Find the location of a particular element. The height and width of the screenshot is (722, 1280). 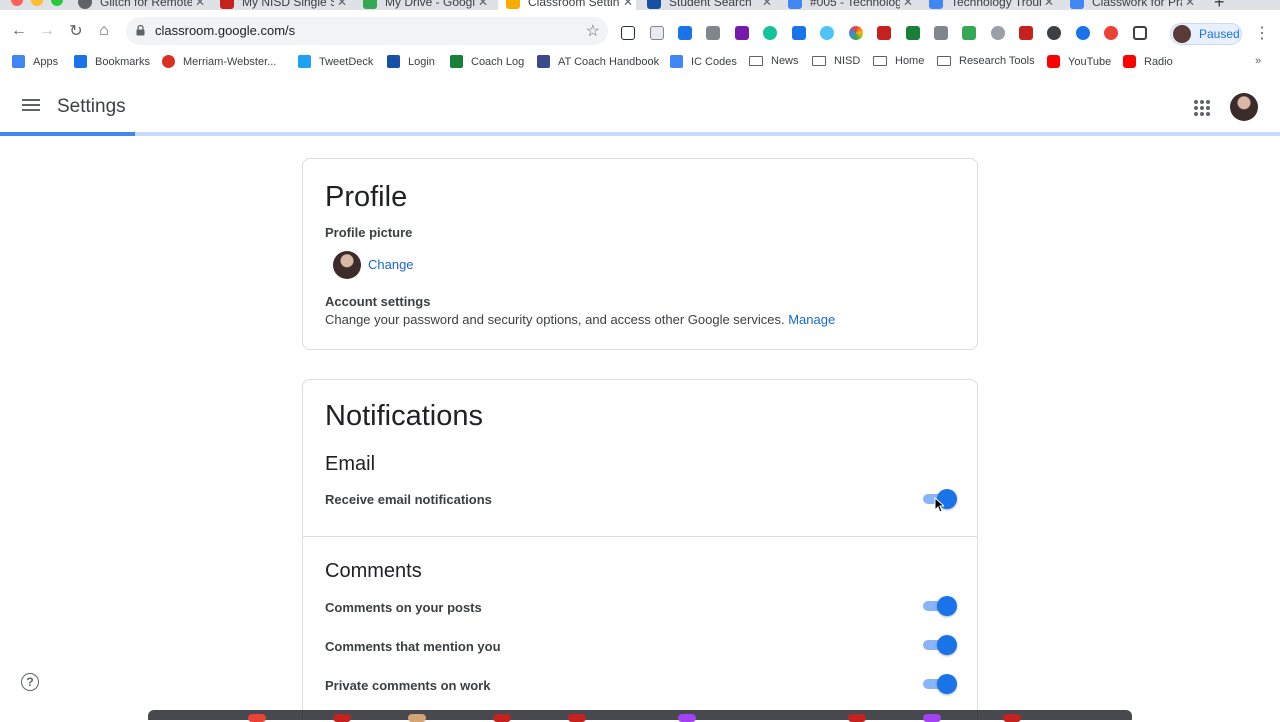

browser-tab: Classwork for Pra ✕ is located at coordinates (1134, 5).